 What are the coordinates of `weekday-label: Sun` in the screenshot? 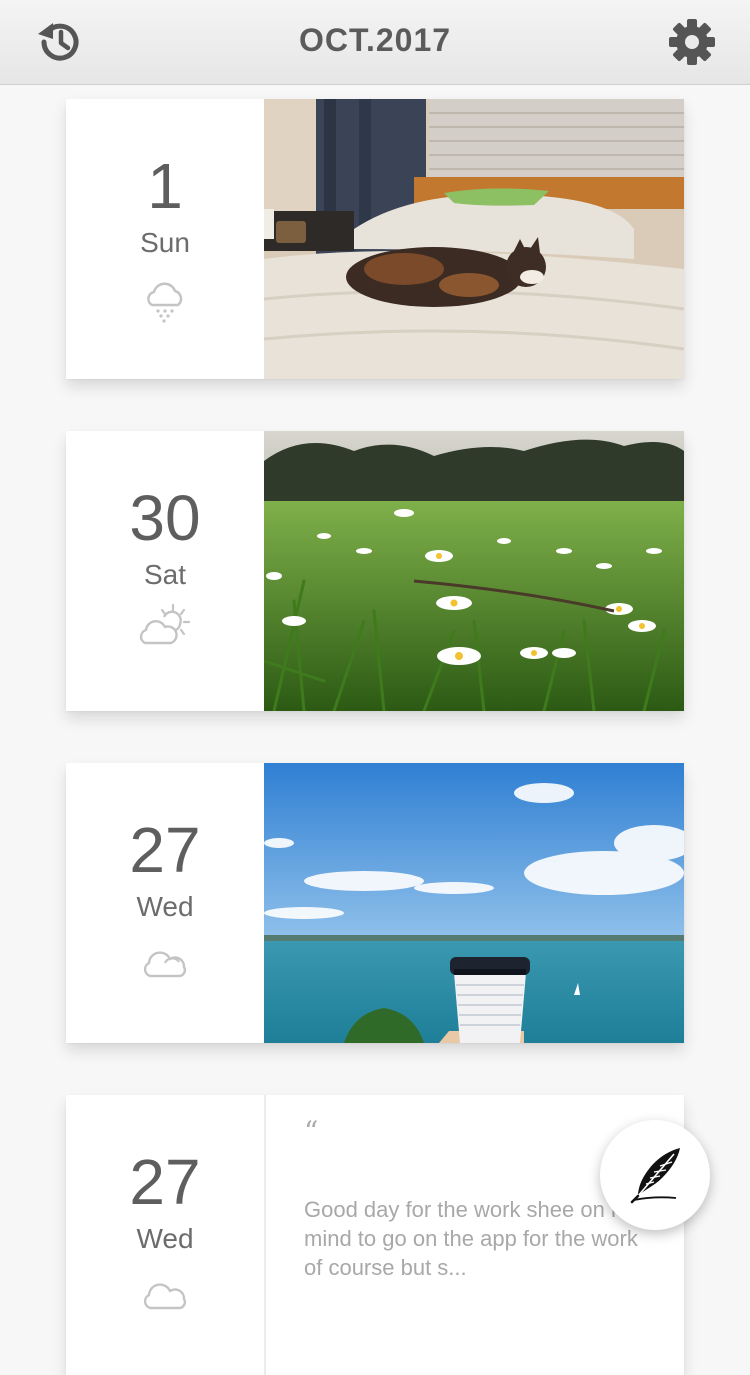 It's located at (165, 242).